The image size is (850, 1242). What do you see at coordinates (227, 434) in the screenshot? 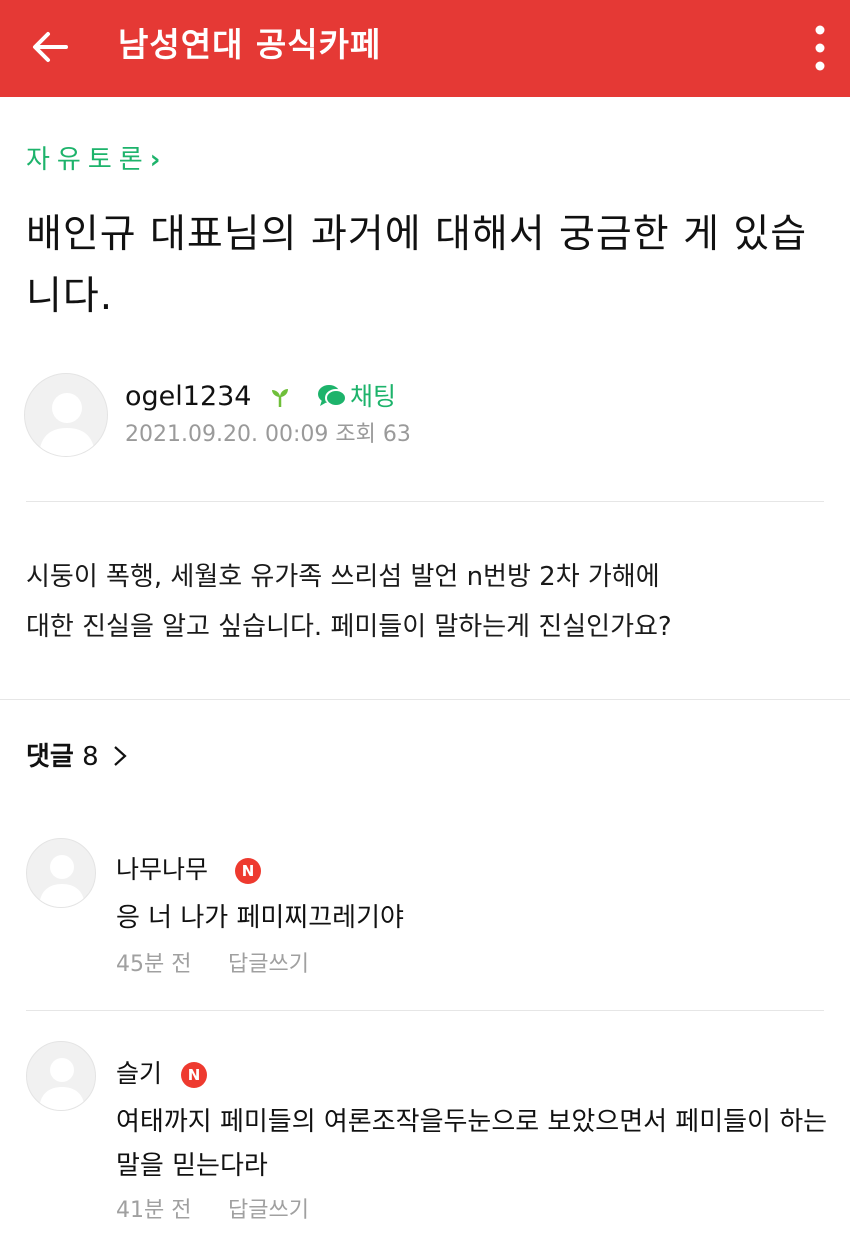
I see `post-date: 2021.09.20. 00:09` at bounding box center [227, 434].